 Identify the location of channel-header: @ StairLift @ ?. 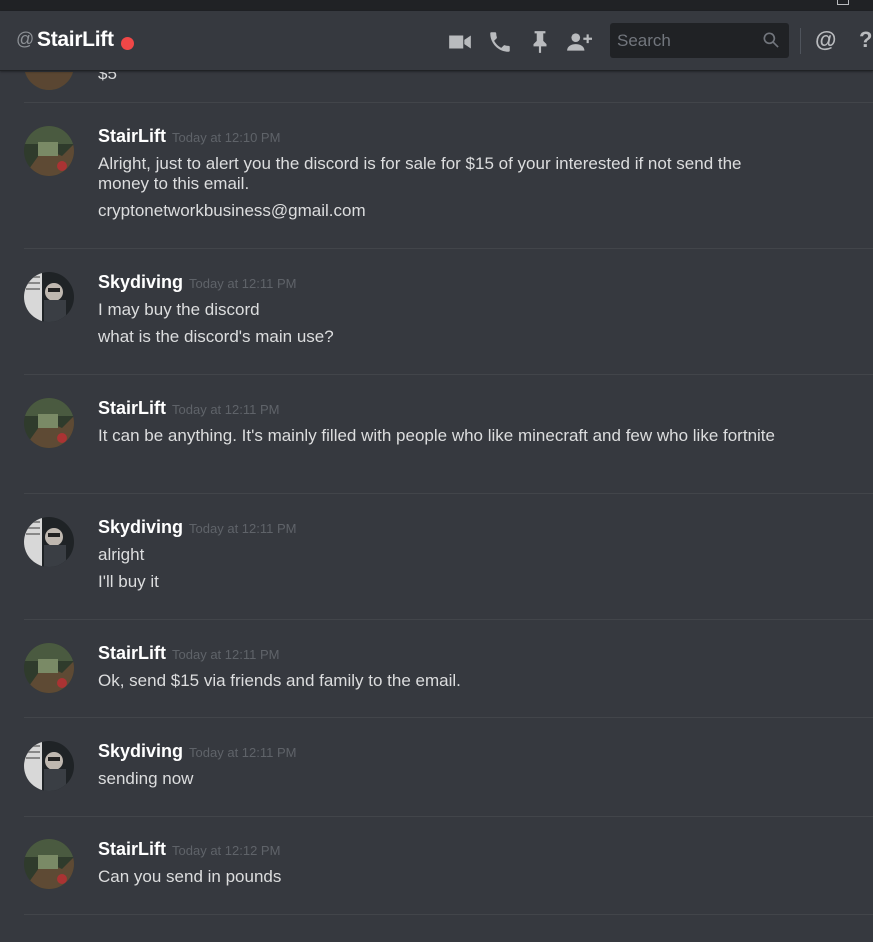
(436, 41).